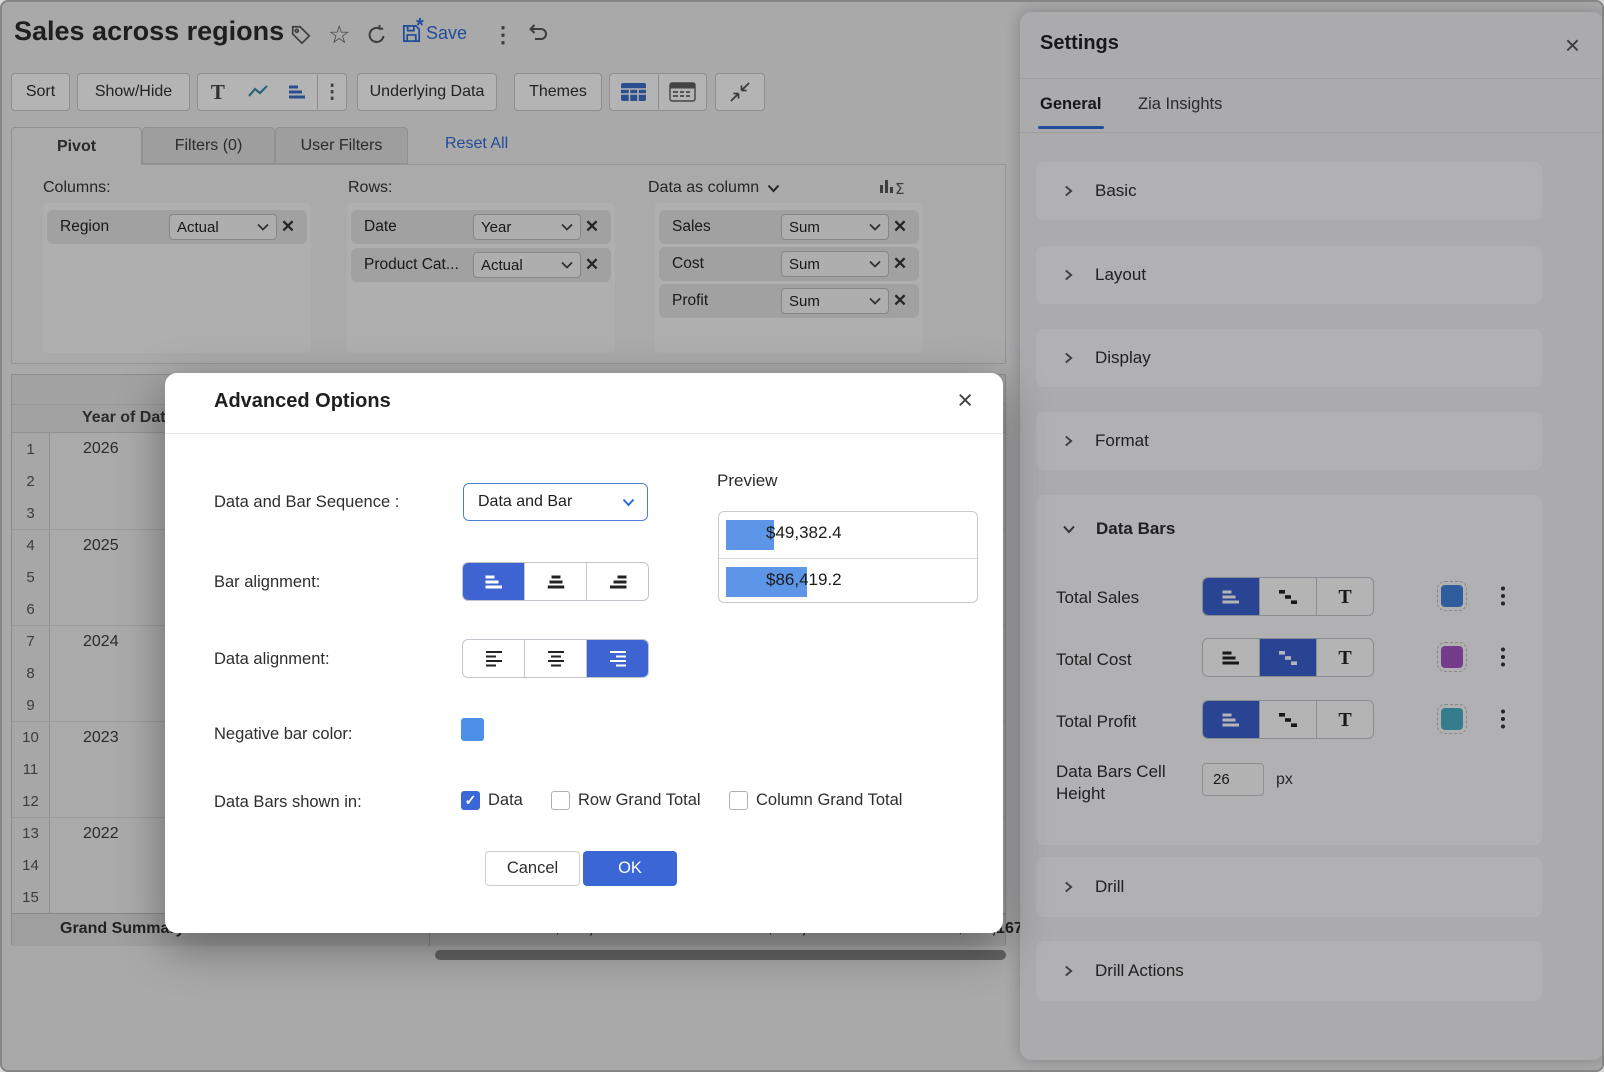  What do you see at coordinates (307, 502) in the screenshot?
I see `sequence-label: Data and Bar Sequence :` at bounding box center [307, 502].